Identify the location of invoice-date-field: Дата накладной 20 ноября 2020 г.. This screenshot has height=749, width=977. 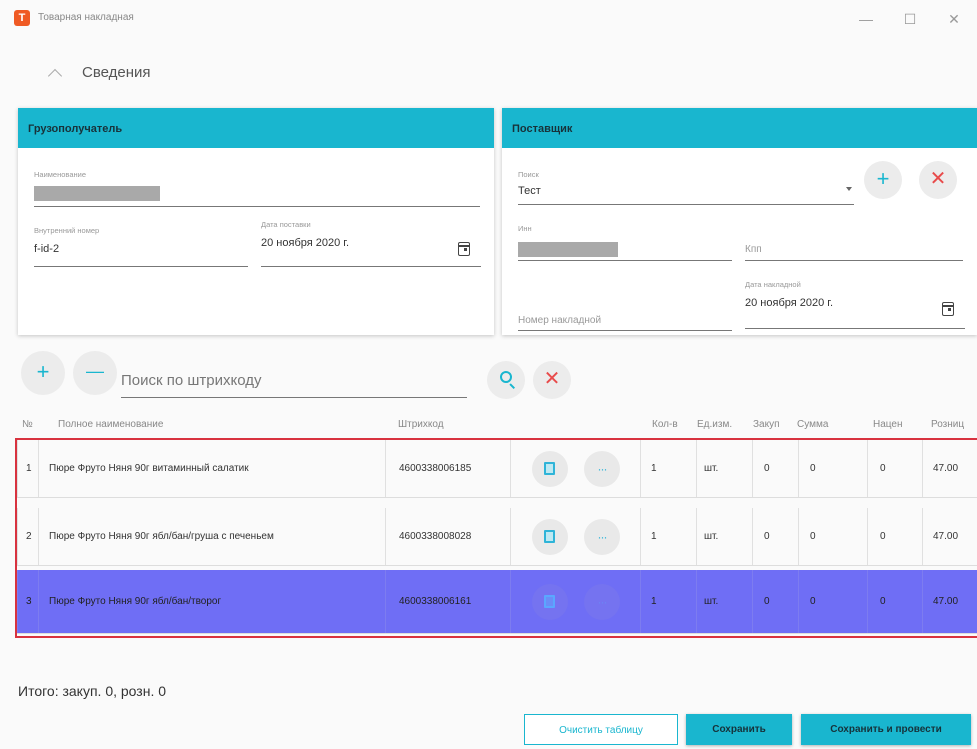
(855, 294).